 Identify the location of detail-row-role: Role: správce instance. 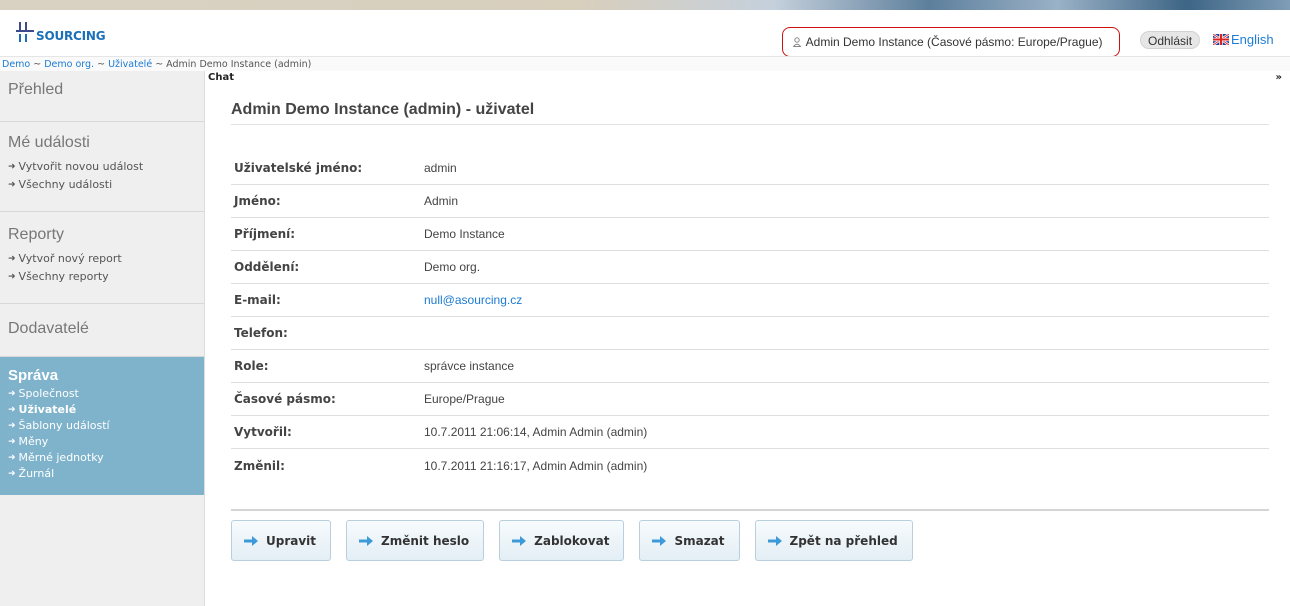
(750, 366).